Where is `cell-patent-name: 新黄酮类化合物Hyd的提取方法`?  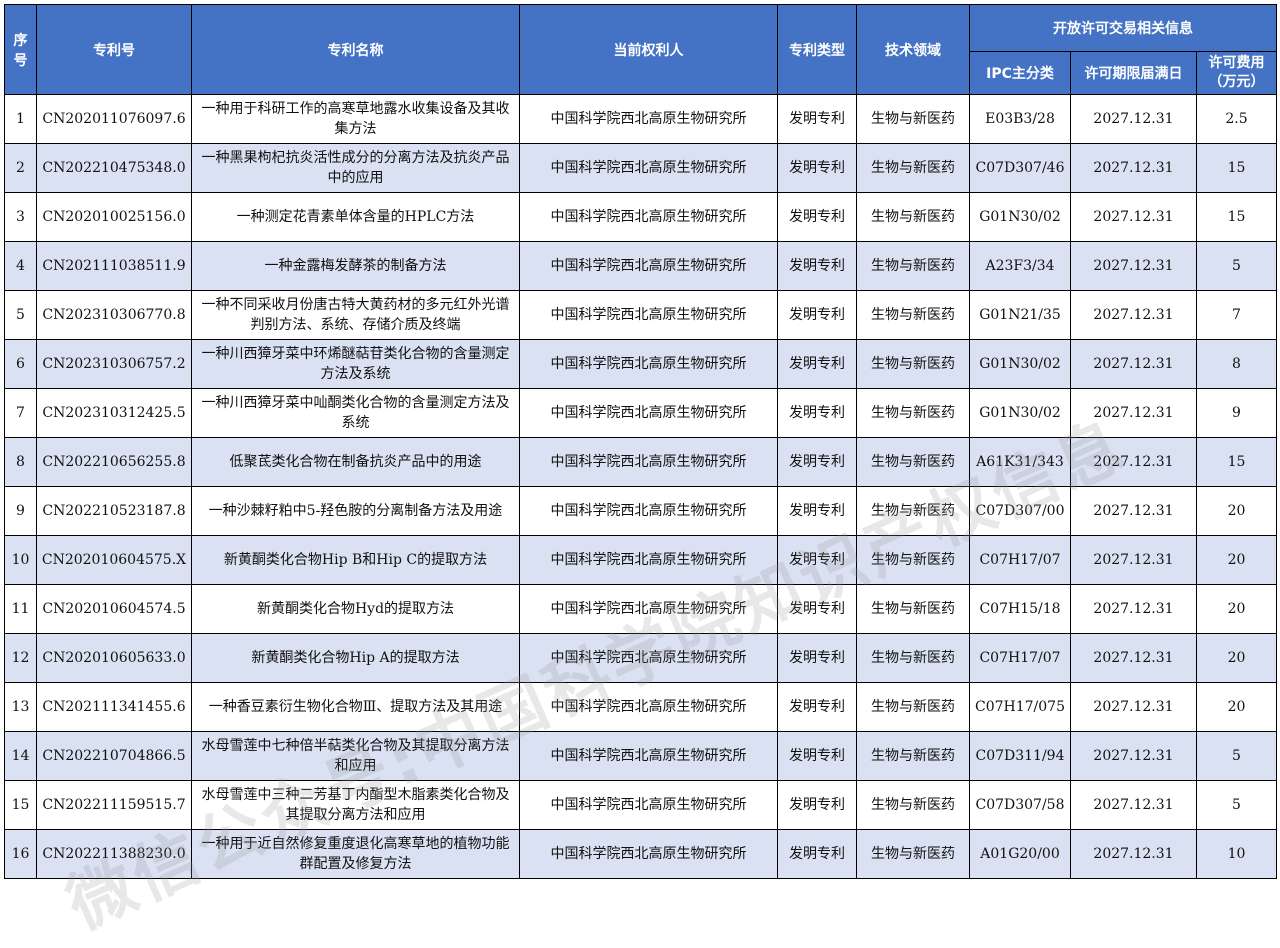 cell-patent-name: 新黄酮类化合物Hyd的提取方法 is located at coordinates (355, 609).